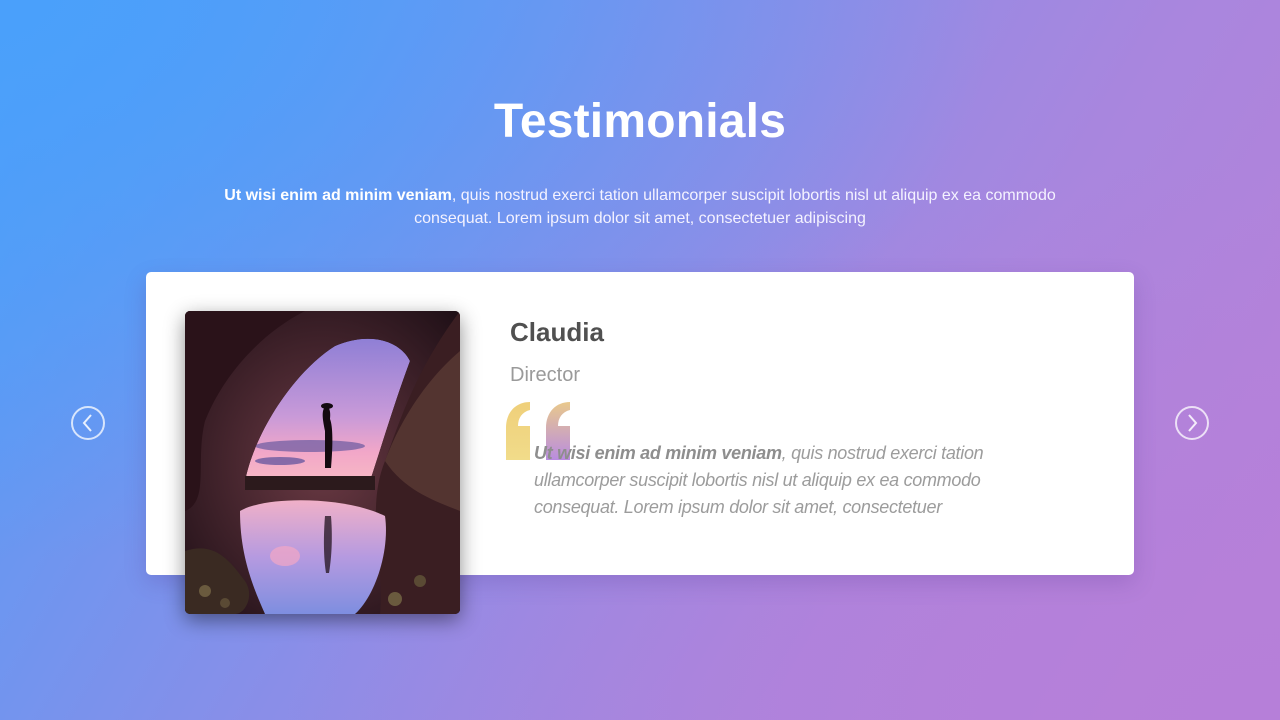 This screenshot has height=720, width=1280. I want to click on testimonial-role: Director, so click(545, 375).